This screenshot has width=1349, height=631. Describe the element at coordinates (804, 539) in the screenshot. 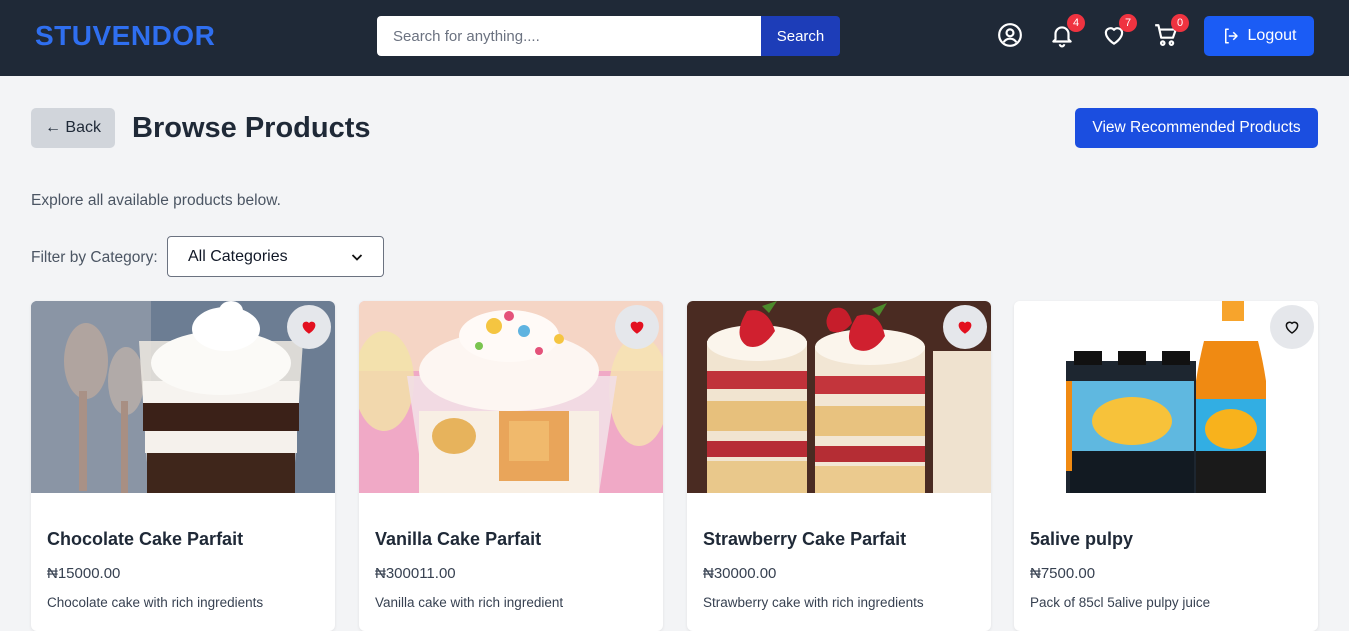

I see `product-name: Strawberry Cake Parfait` at that location.